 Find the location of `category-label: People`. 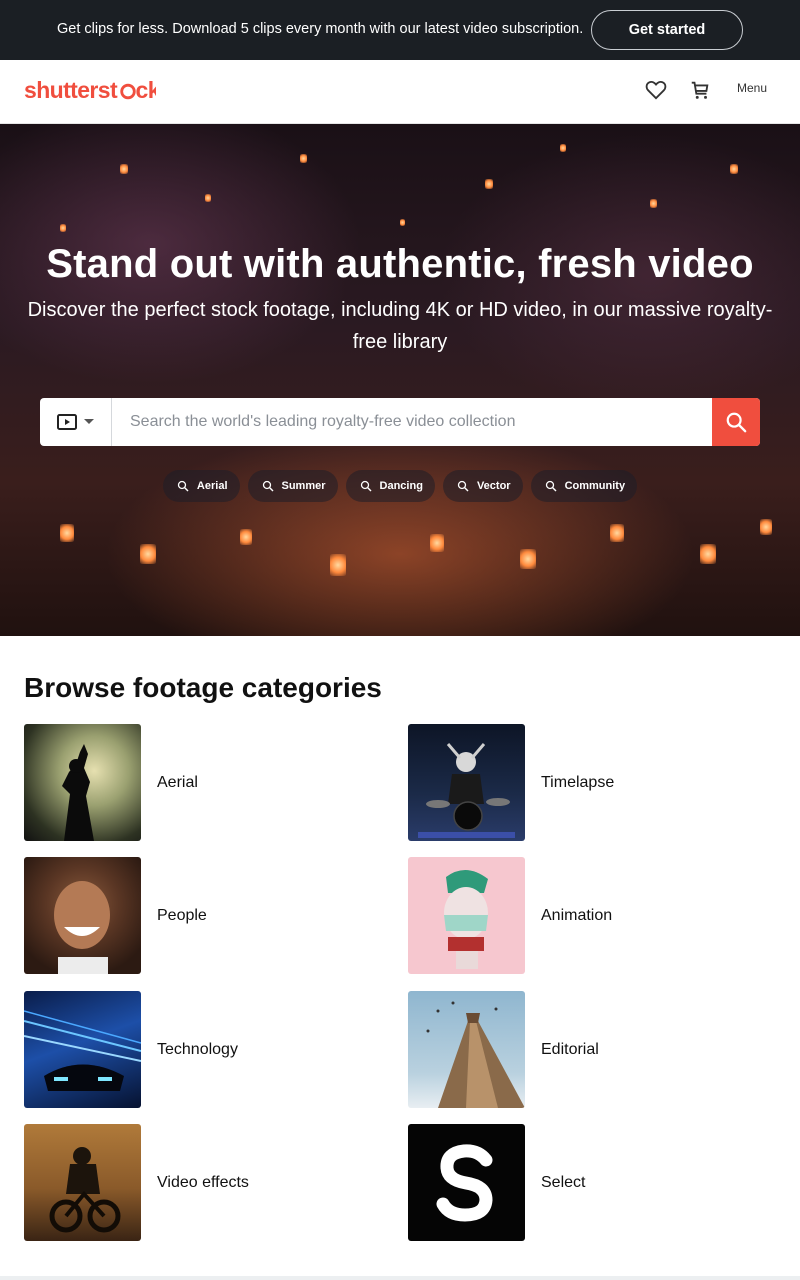

category-label: People is located at coordinates (182, 915).